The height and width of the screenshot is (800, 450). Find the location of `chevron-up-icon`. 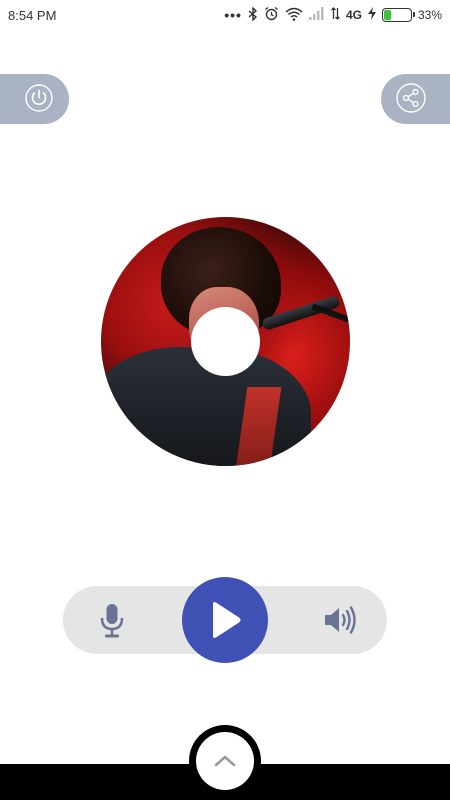

chevron-up-icon is located at coordinates (225, 761).